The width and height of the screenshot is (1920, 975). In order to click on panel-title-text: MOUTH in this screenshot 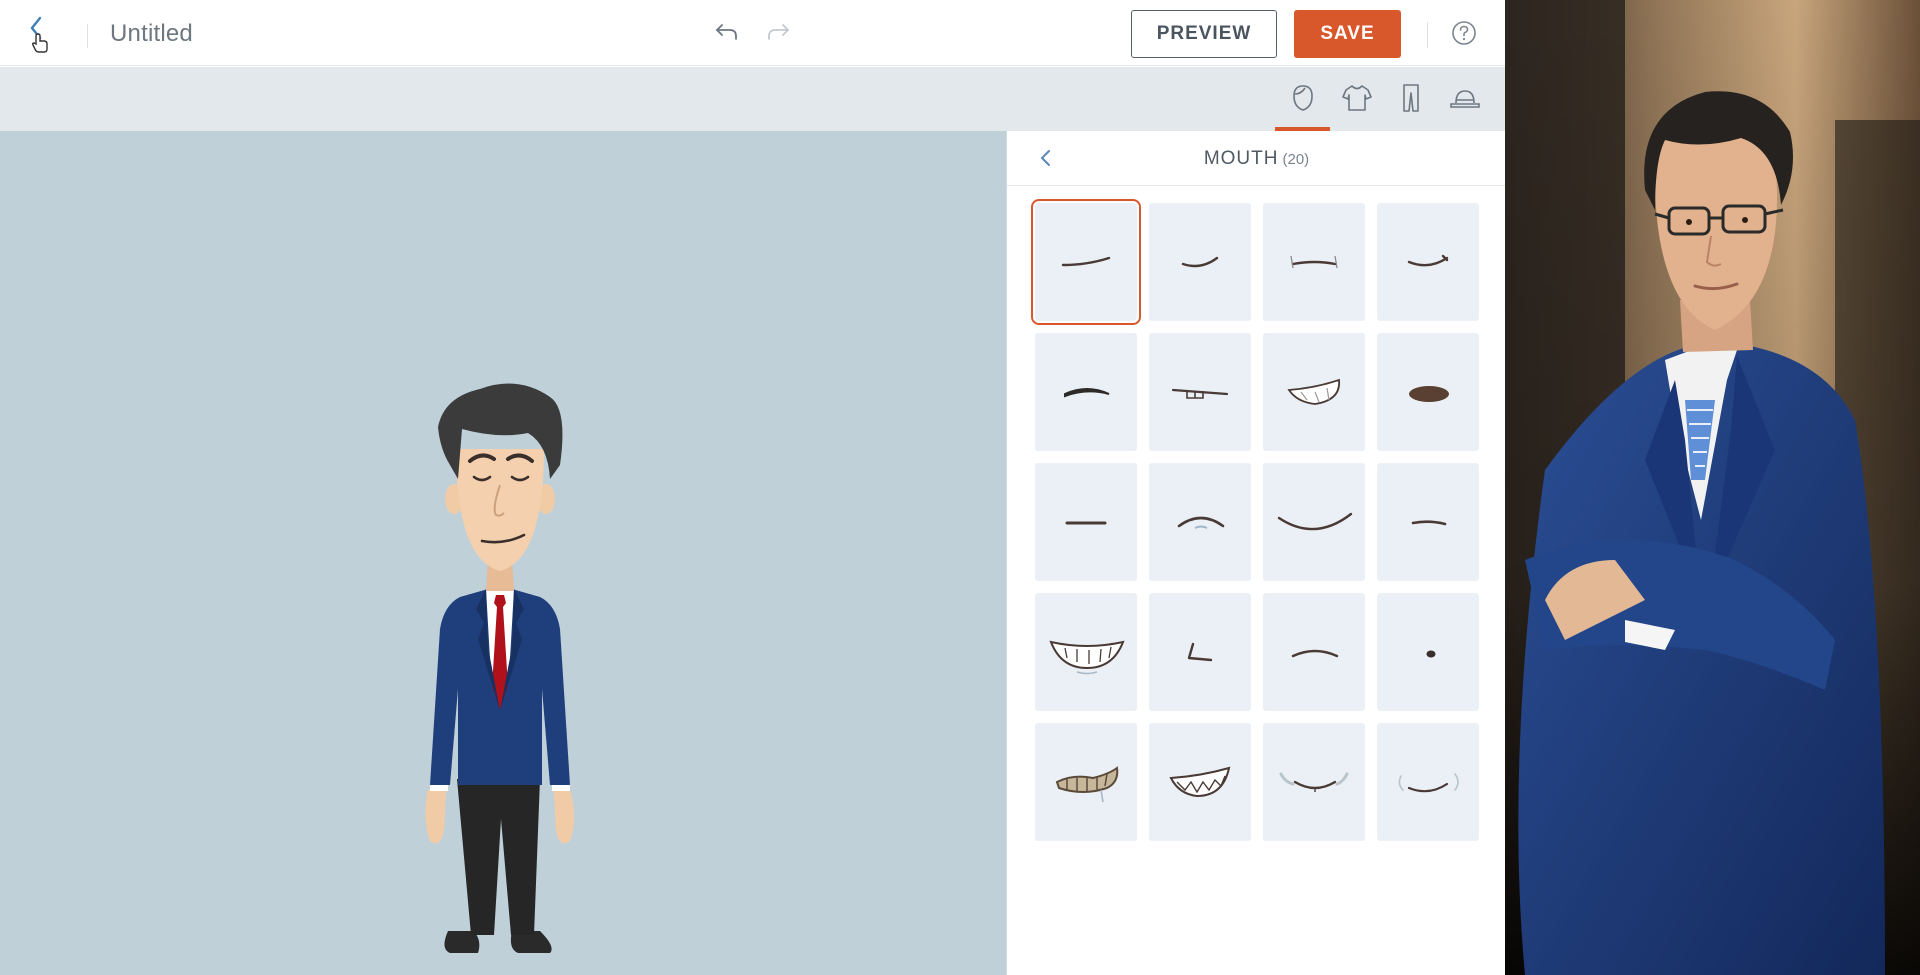, I will do `click(1241, 158)`.